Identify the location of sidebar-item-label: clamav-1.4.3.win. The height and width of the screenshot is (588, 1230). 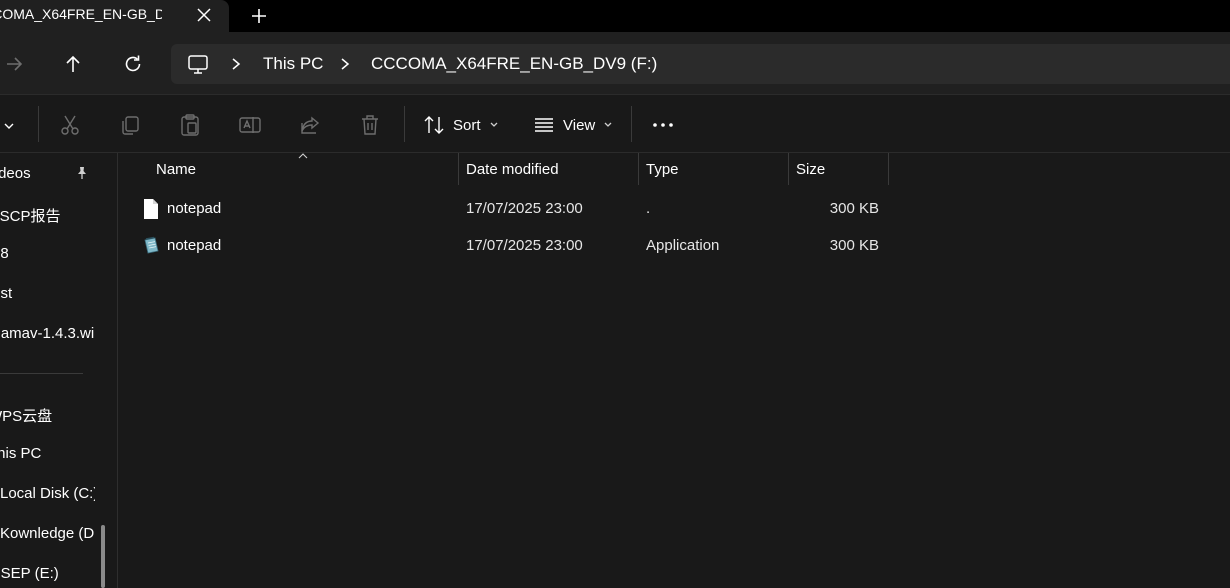
(47, 333).